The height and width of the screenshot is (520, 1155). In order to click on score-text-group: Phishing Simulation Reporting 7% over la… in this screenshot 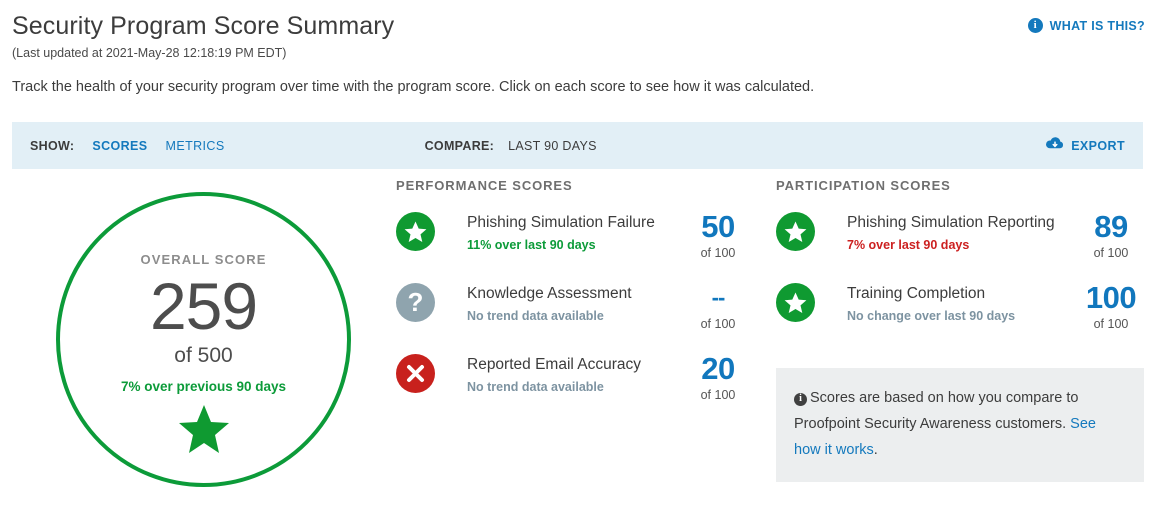, I will do `click(962, 231)`.